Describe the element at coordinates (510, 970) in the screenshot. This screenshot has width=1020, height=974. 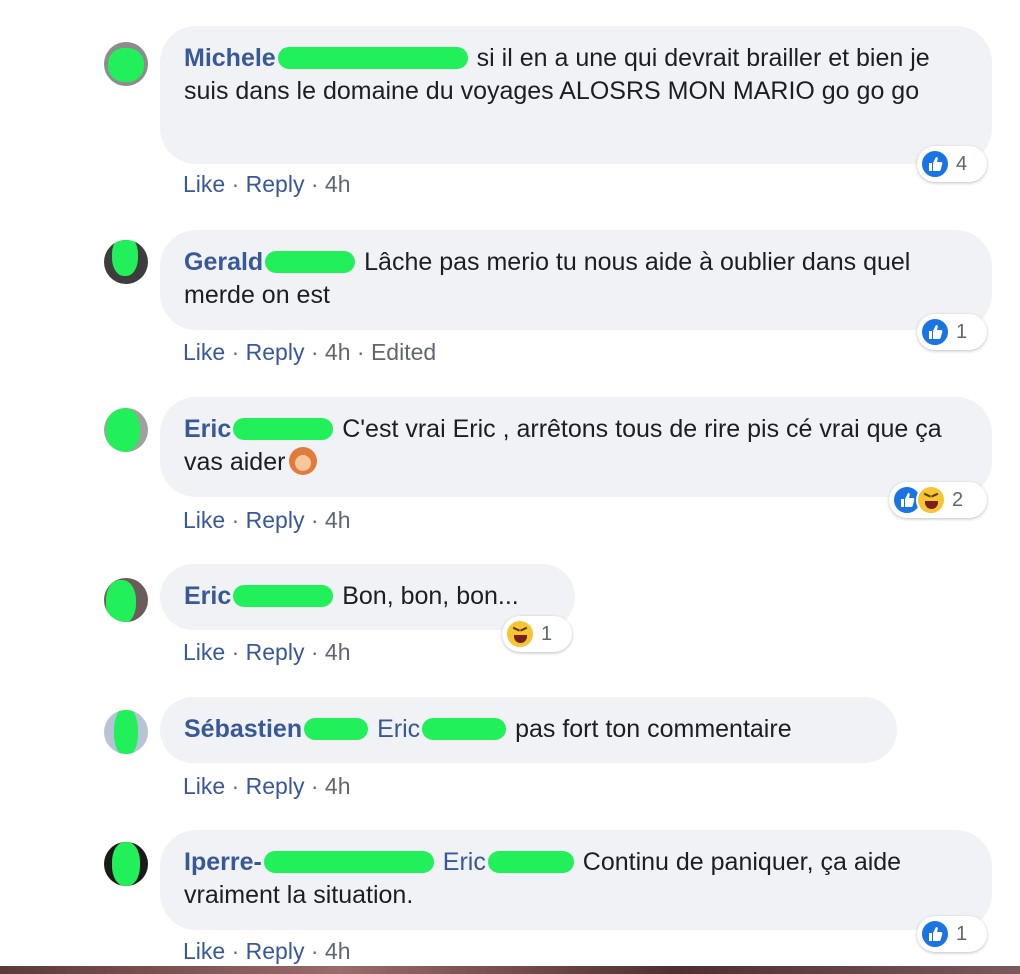
I see `bottom-edge` at that location.